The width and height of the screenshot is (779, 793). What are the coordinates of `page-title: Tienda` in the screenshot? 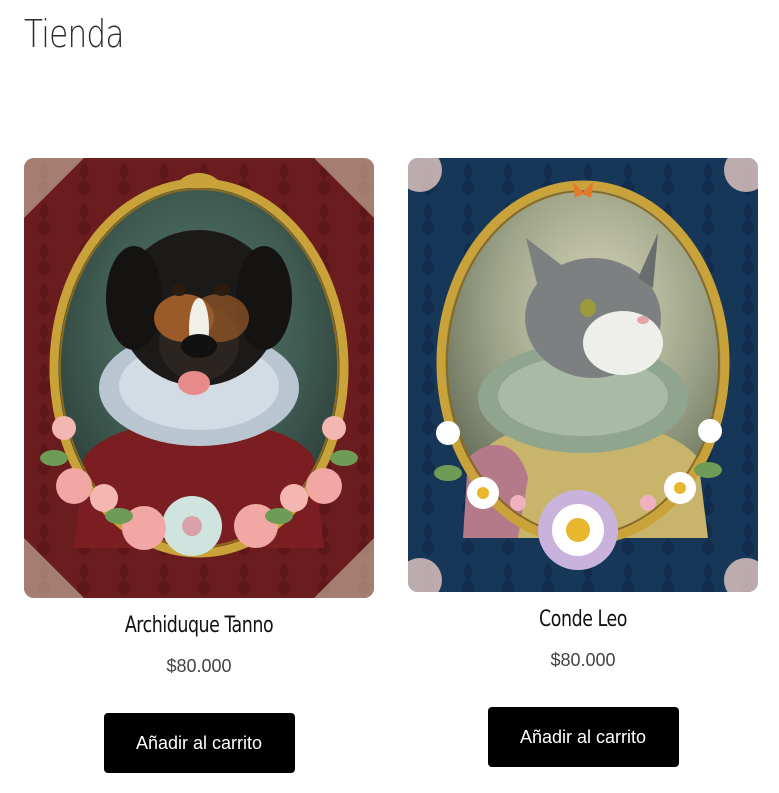 It's located at (74, 34).